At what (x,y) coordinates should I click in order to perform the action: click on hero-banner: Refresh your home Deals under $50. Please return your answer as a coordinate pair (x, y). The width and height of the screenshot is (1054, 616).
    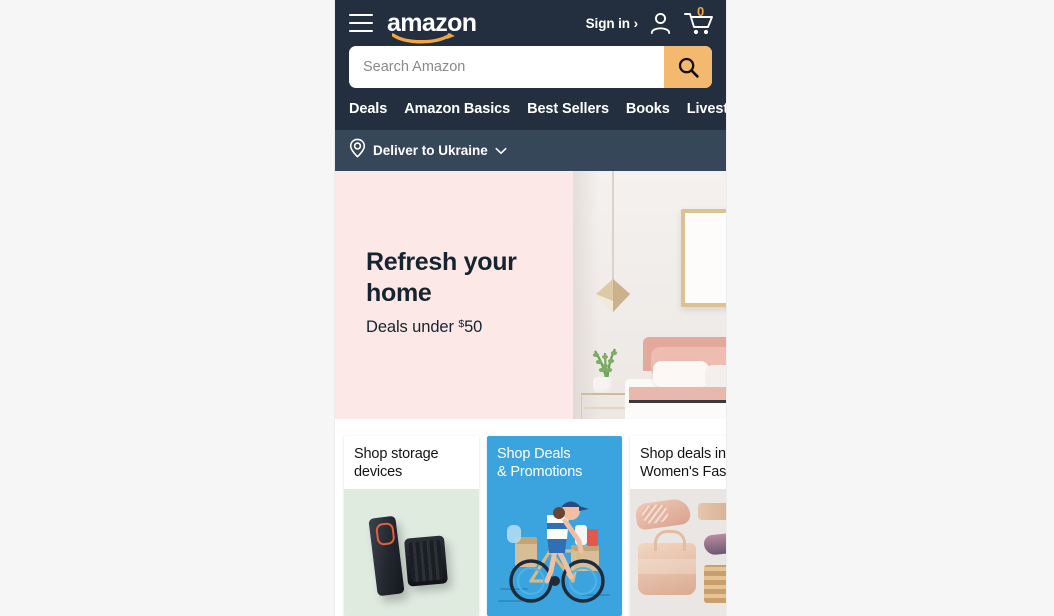
    Looking at the image, I should click on (530, 295).